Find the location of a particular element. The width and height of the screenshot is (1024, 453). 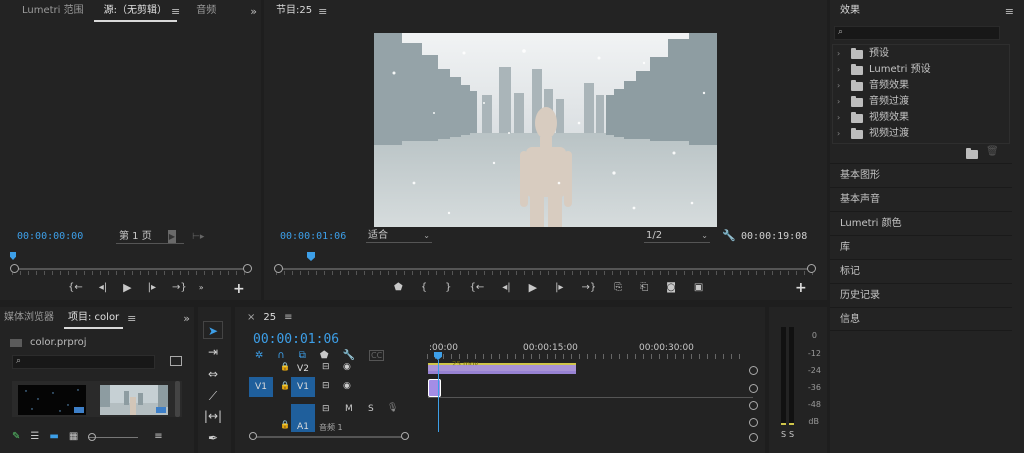

track-a1-label: A1 is located at coordinates (303, 418).